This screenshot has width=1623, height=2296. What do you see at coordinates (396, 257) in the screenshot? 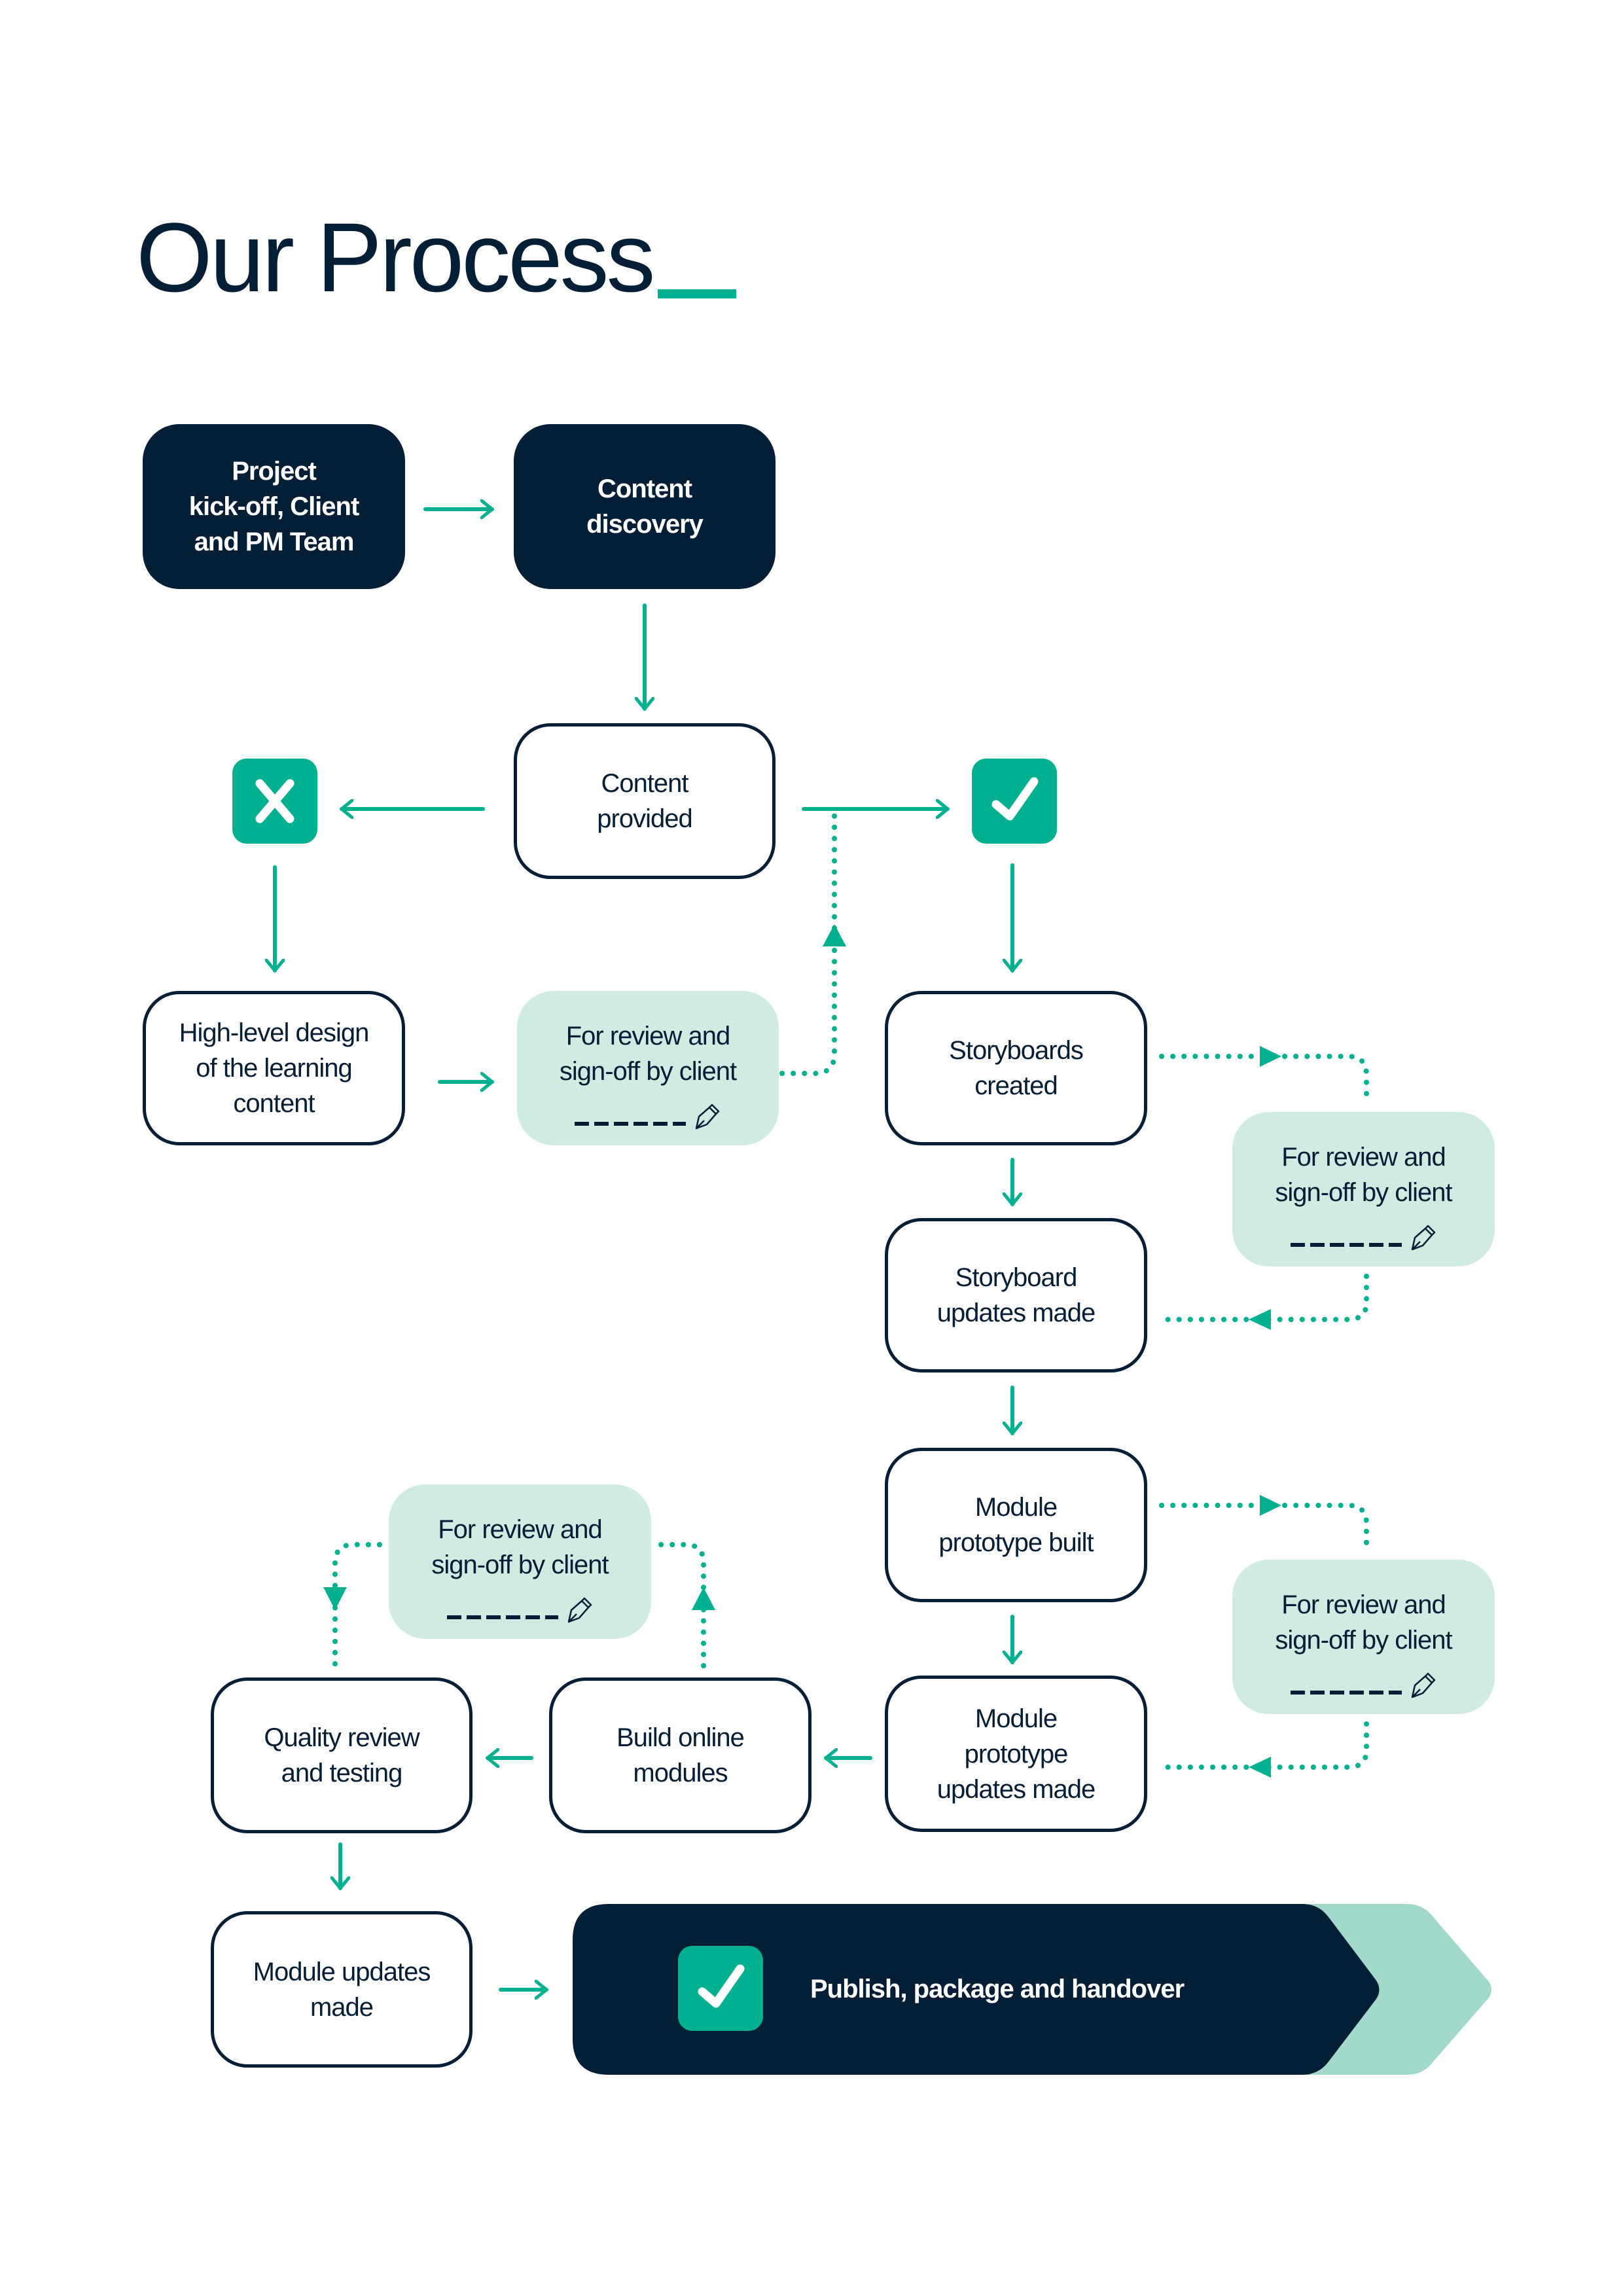
I see `page-title: Our Process` at bounding box center [396, 257].